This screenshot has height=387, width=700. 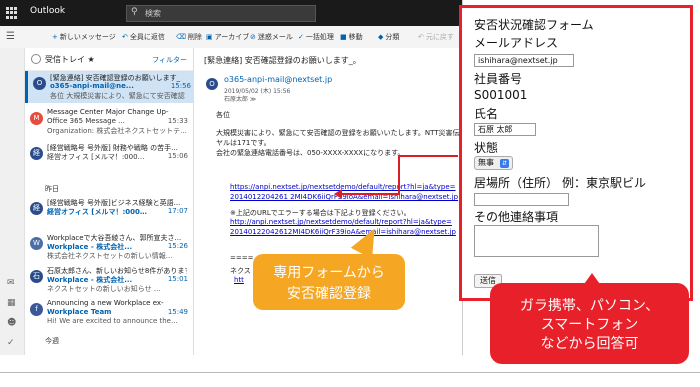 I want to click on undo-icon: ↶, so click(x=421, y=37).